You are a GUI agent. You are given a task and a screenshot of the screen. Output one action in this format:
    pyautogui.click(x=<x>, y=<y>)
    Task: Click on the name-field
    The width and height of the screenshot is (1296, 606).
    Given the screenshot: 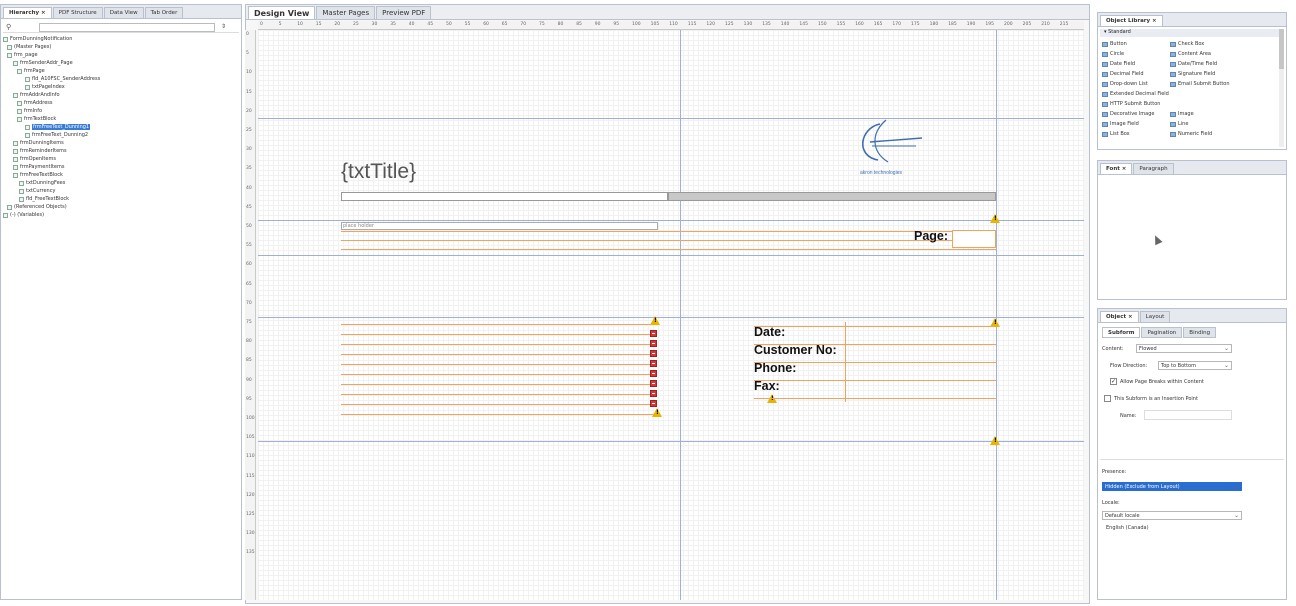 What is the action you would take?
    pyautogui.click(x=1188, y=415)
    